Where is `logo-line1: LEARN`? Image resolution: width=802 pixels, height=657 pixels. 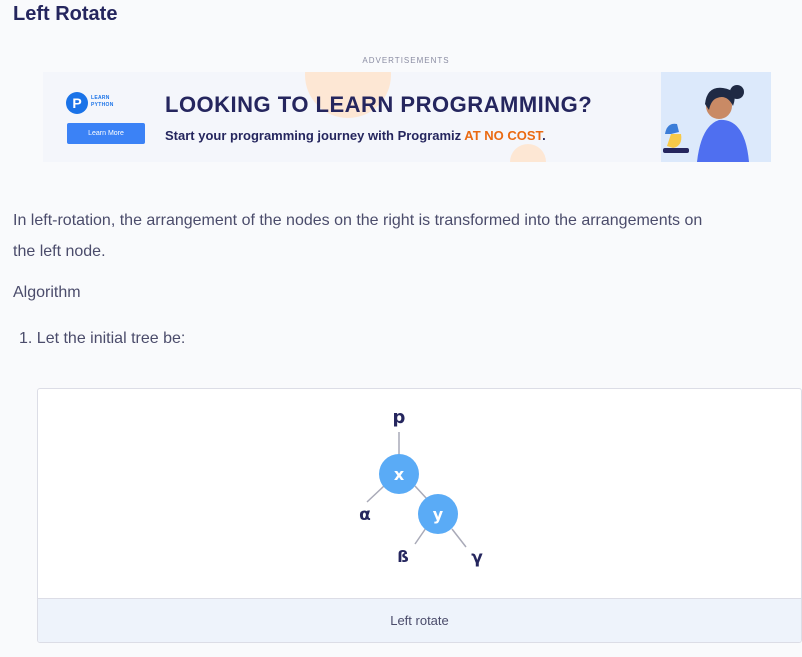
logo-line1: LEARN is located at coordinates (100, 98).